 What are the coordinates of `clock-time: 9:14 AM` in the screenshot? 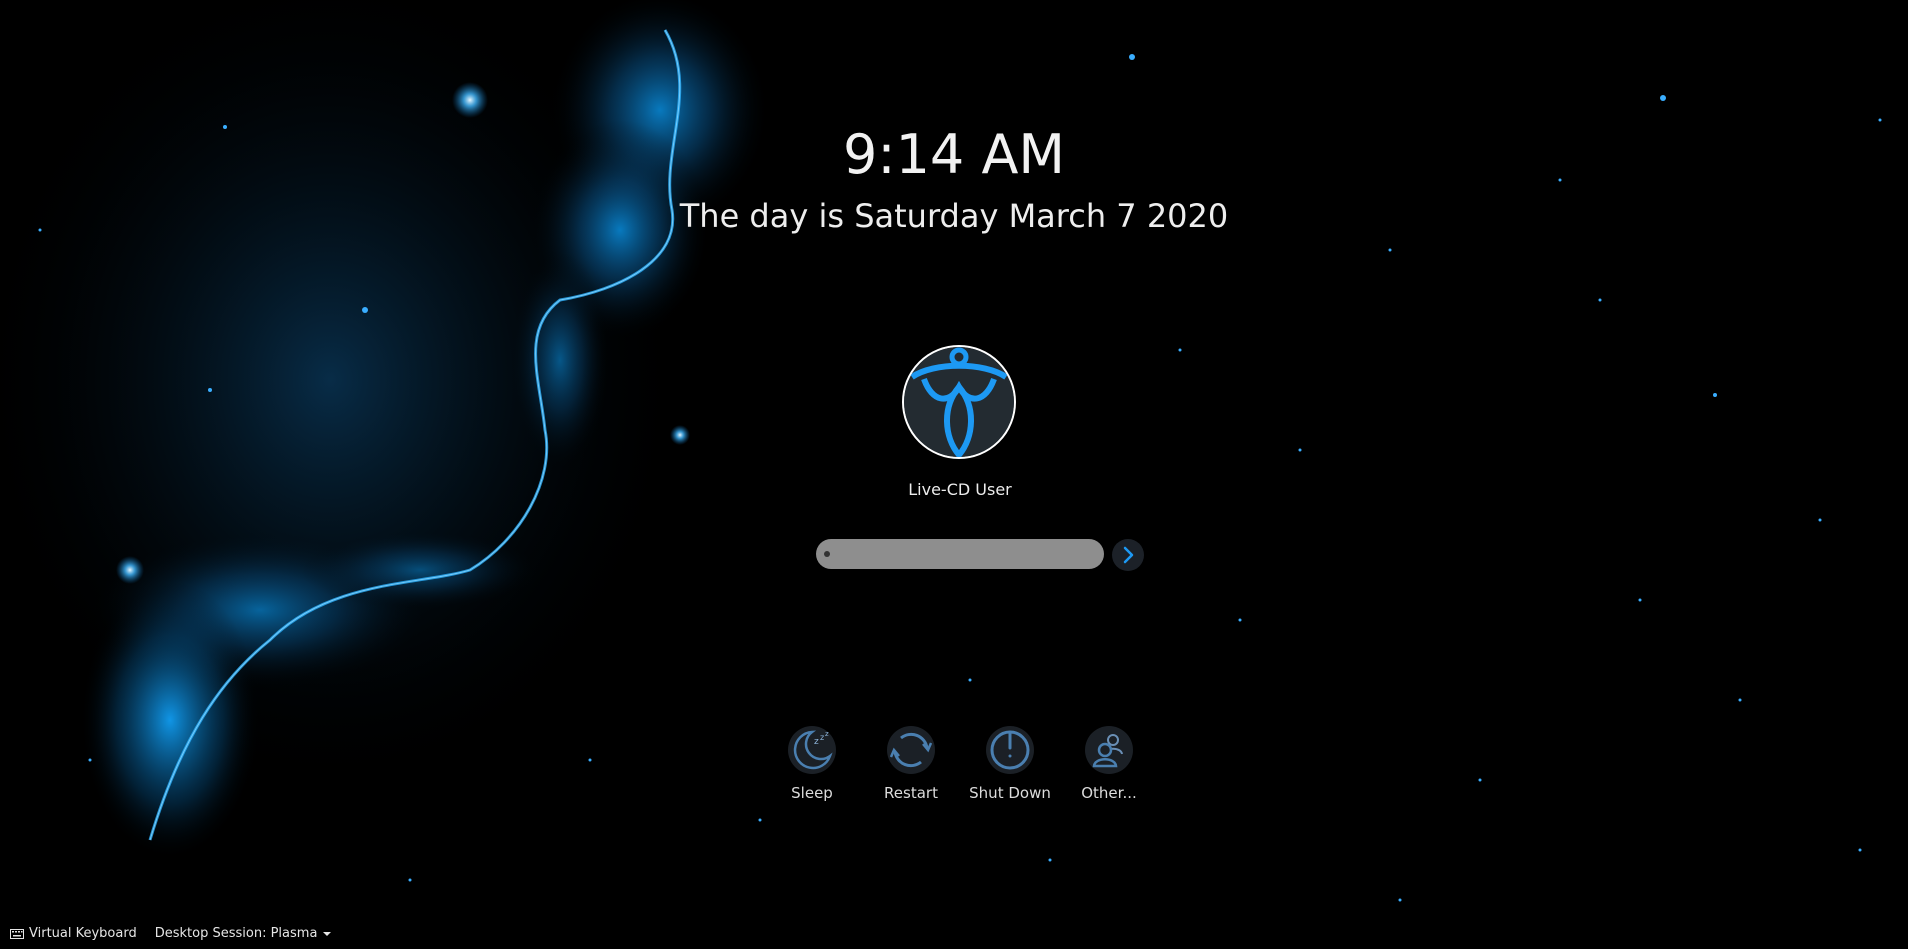 It's located at (954, 154).